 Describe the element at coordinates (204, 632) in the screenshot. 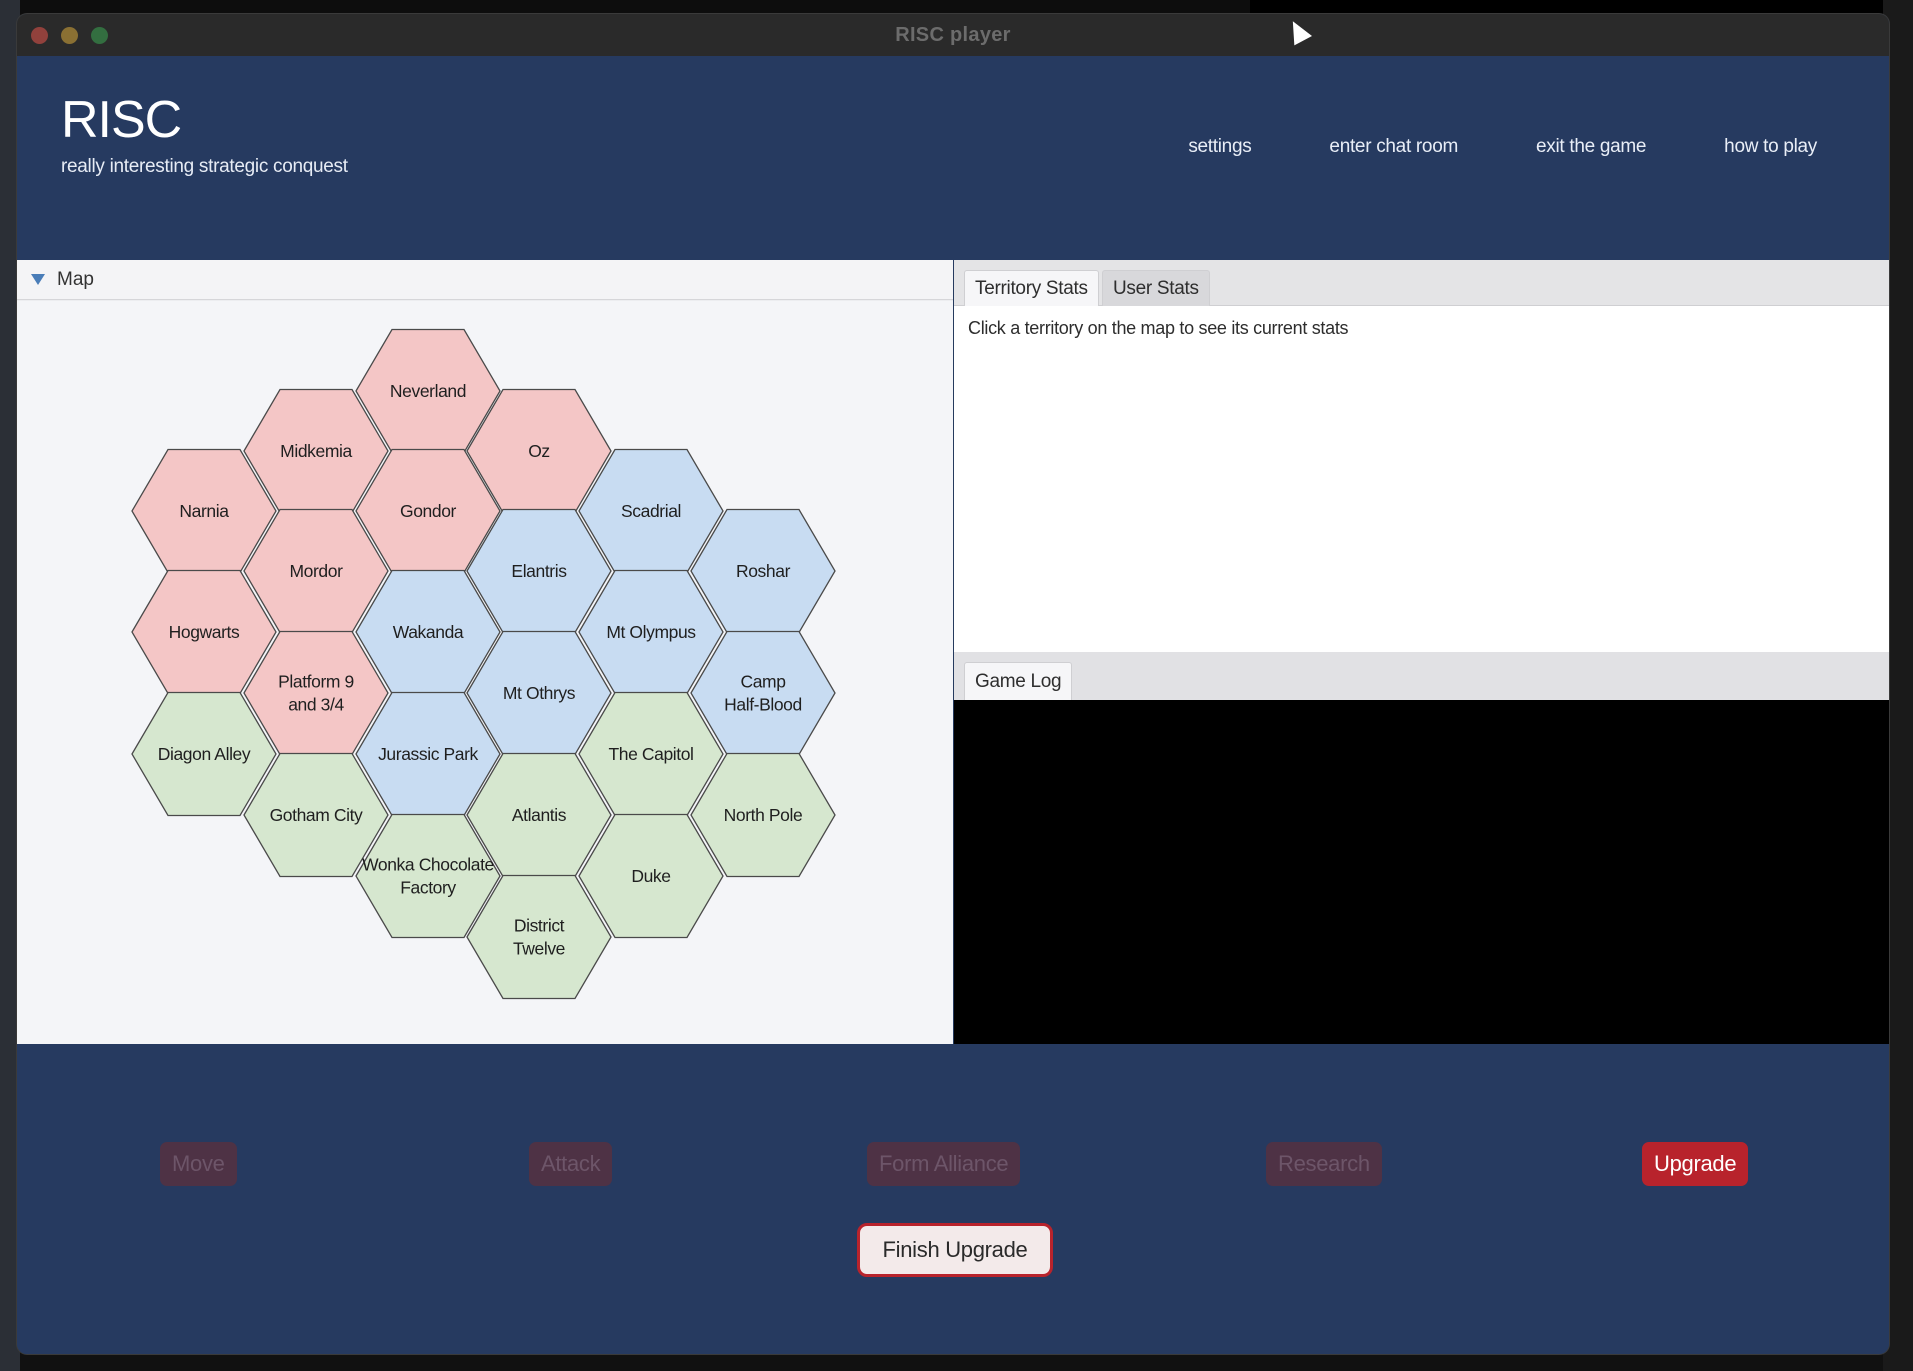

I see `territory-label: Hogwarts` at that location.